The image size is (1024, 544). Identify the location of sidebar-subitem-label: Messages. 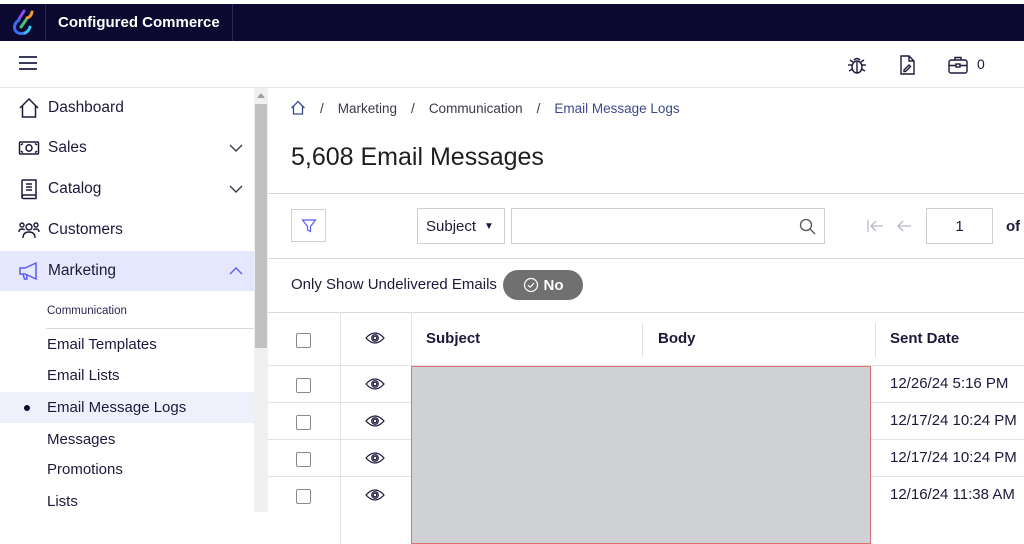
(81, 439).